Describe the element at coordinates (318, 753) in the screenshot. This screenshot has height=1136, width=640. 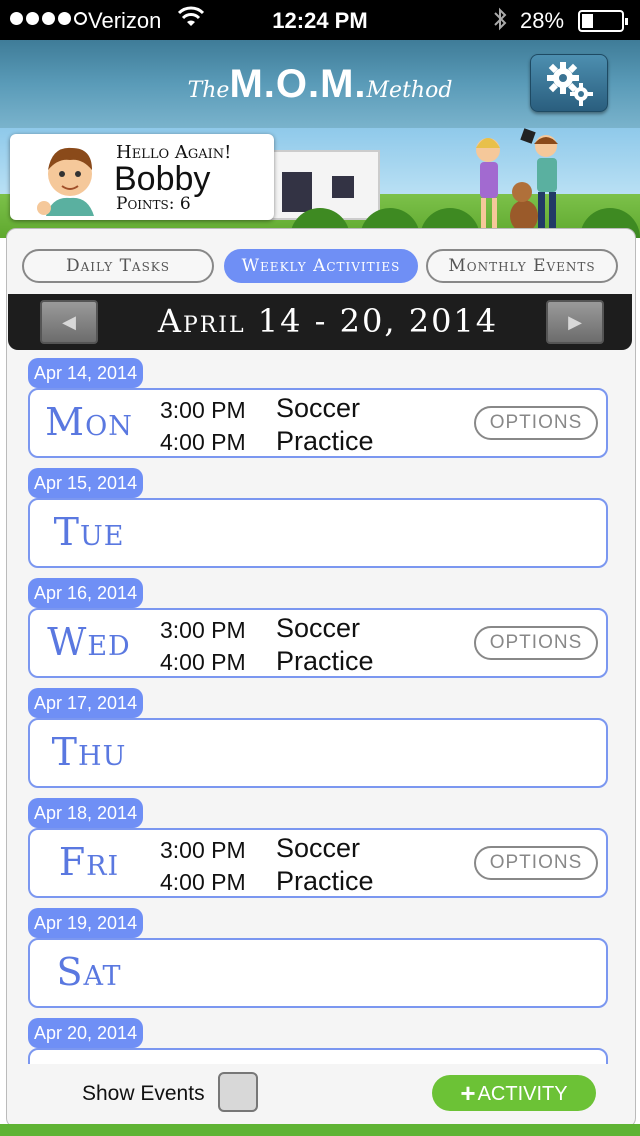
I see `day-card: Thu` at that location.